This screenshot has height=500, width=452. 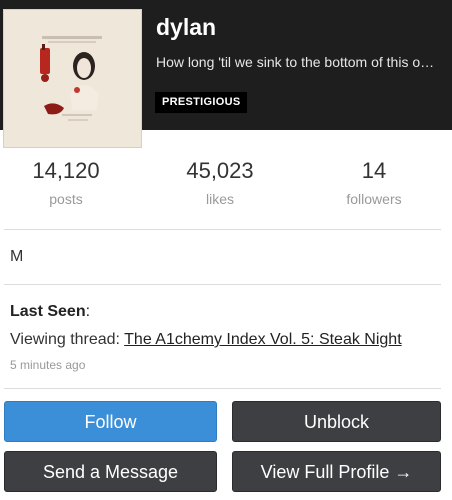 I want to click on unblock-button: Unblock, so click(x=336, y=421).